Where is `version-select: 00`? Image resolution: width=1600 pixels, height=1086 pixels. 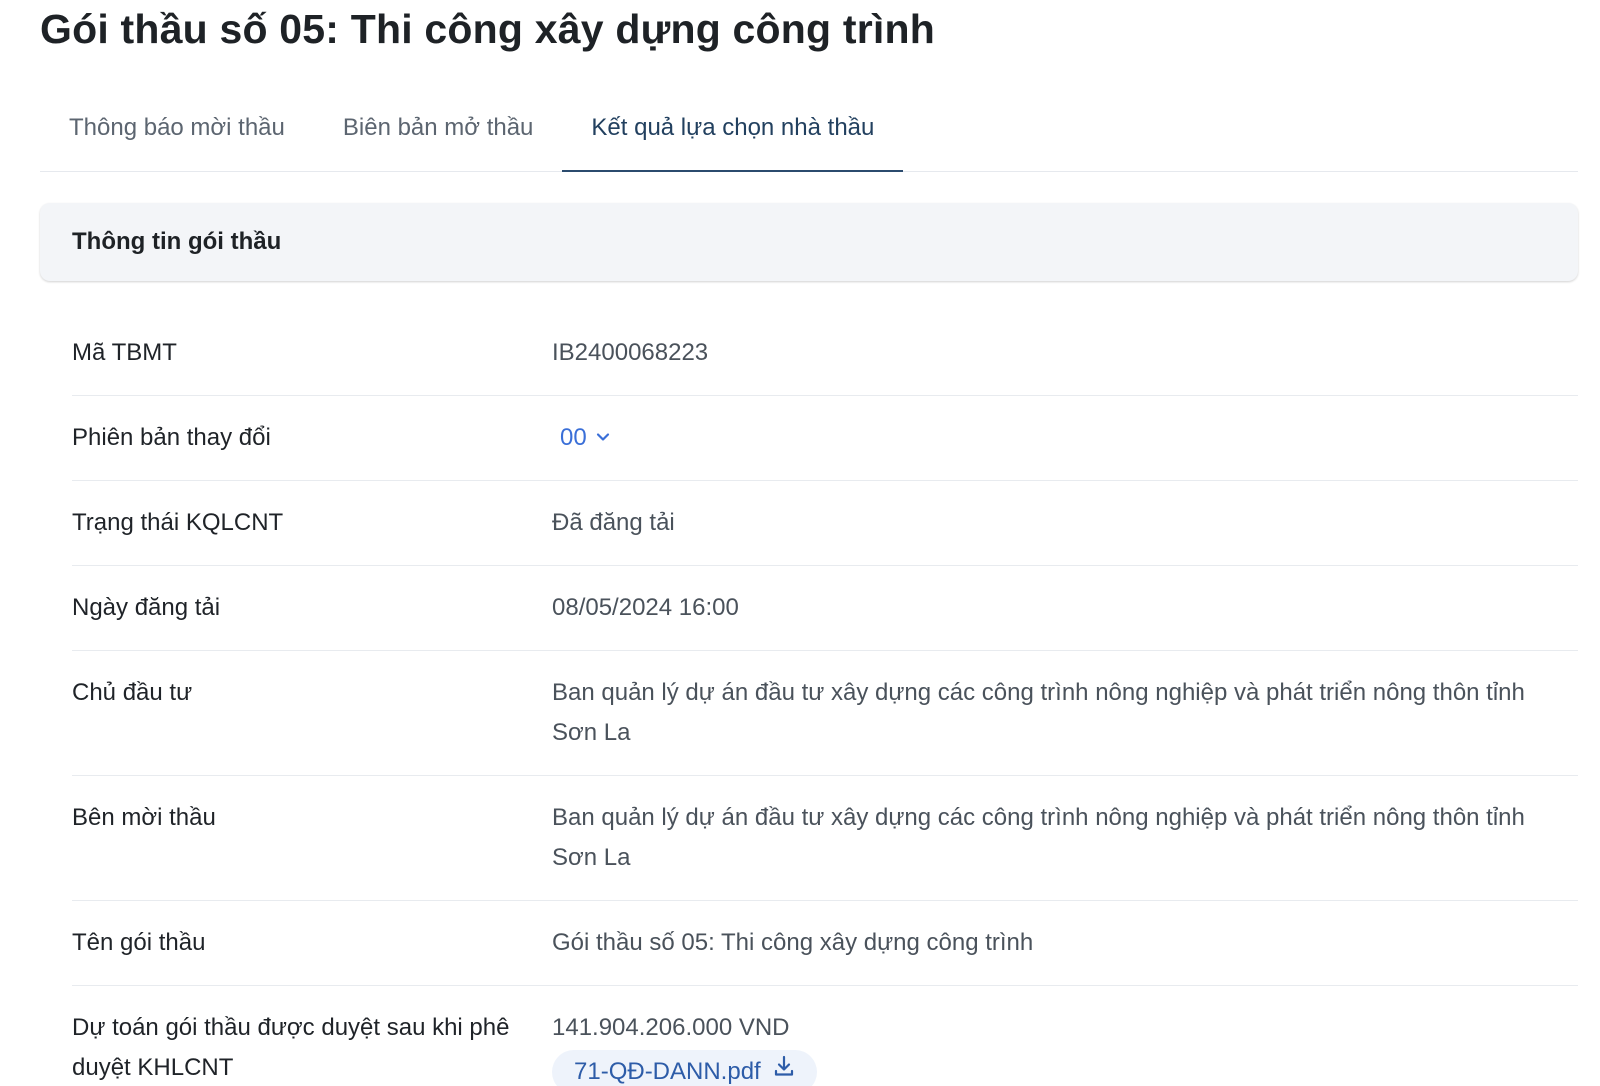 version-select: 00 is located at coordinates (581, 438).